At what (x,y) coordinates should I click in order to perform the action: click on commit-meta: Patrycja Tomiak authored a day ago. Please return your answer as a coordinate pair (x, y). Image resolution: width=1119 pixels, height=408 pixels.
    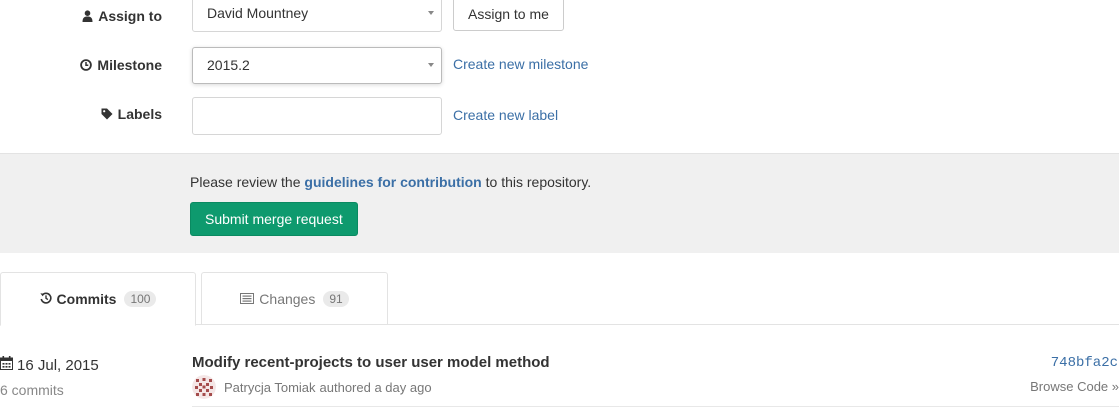
    Looking at the image, I should click on (312, 387).